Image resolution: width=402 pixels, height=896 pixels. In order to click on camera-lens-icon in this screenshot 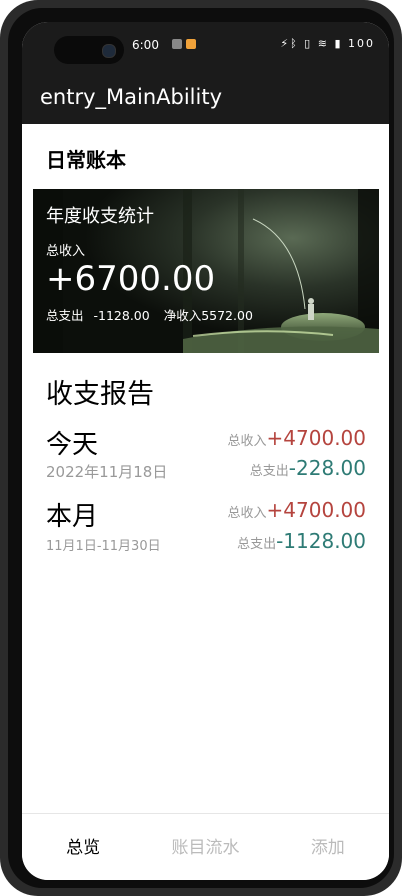, I will do `click(109, 51)`.